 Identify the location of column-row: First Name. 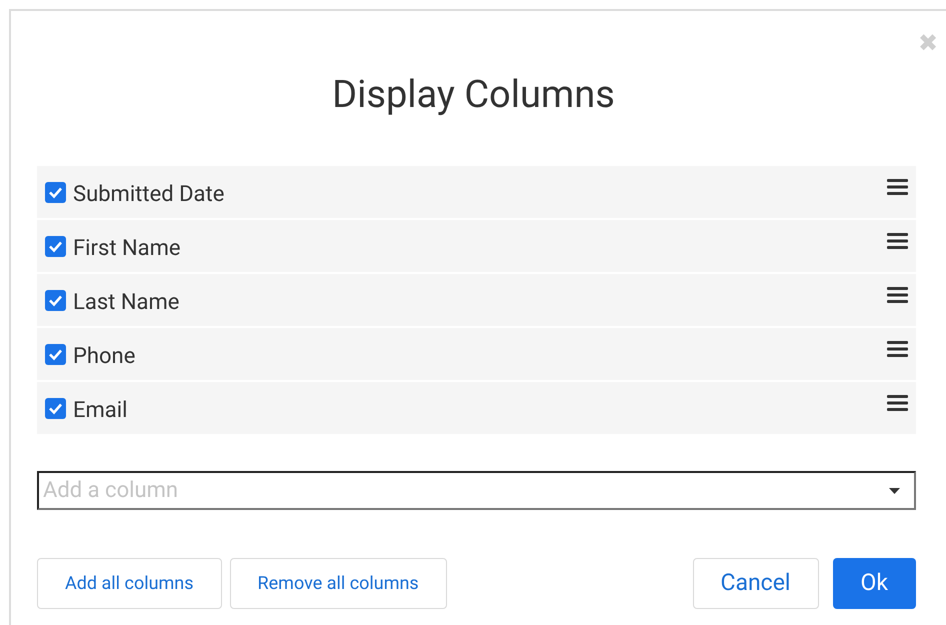
(476, 246).